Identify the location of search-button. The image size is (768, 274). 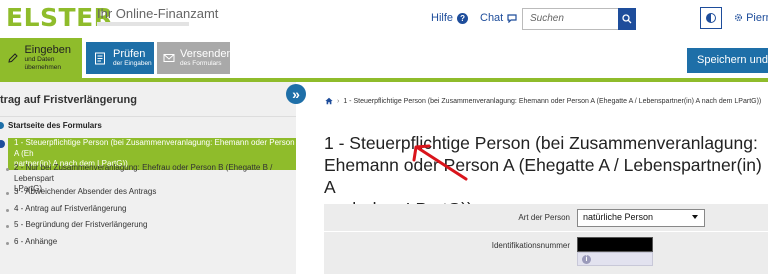
(627, 19).